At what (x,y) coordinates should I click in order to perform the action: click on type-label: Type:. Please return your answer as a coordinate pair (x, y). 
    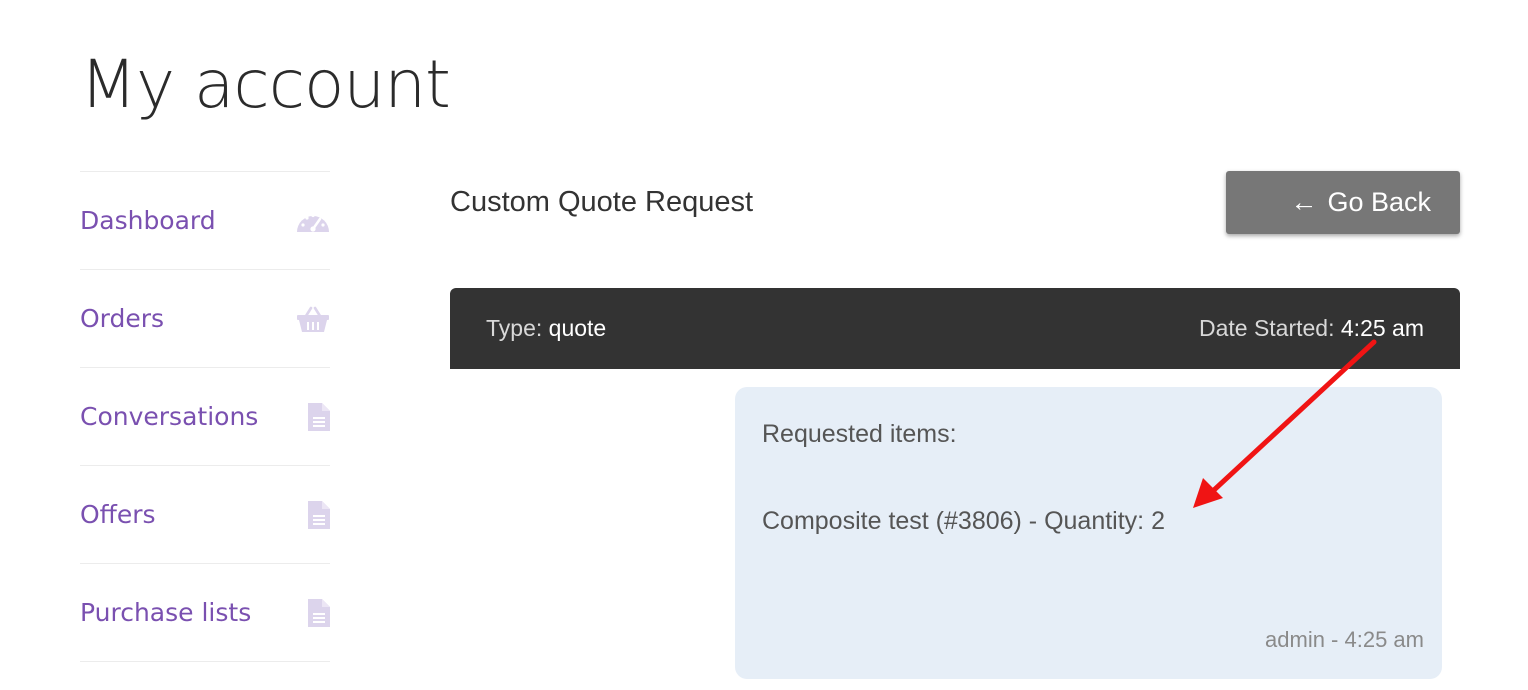
    Looking at the image, I should click on (514, 328).